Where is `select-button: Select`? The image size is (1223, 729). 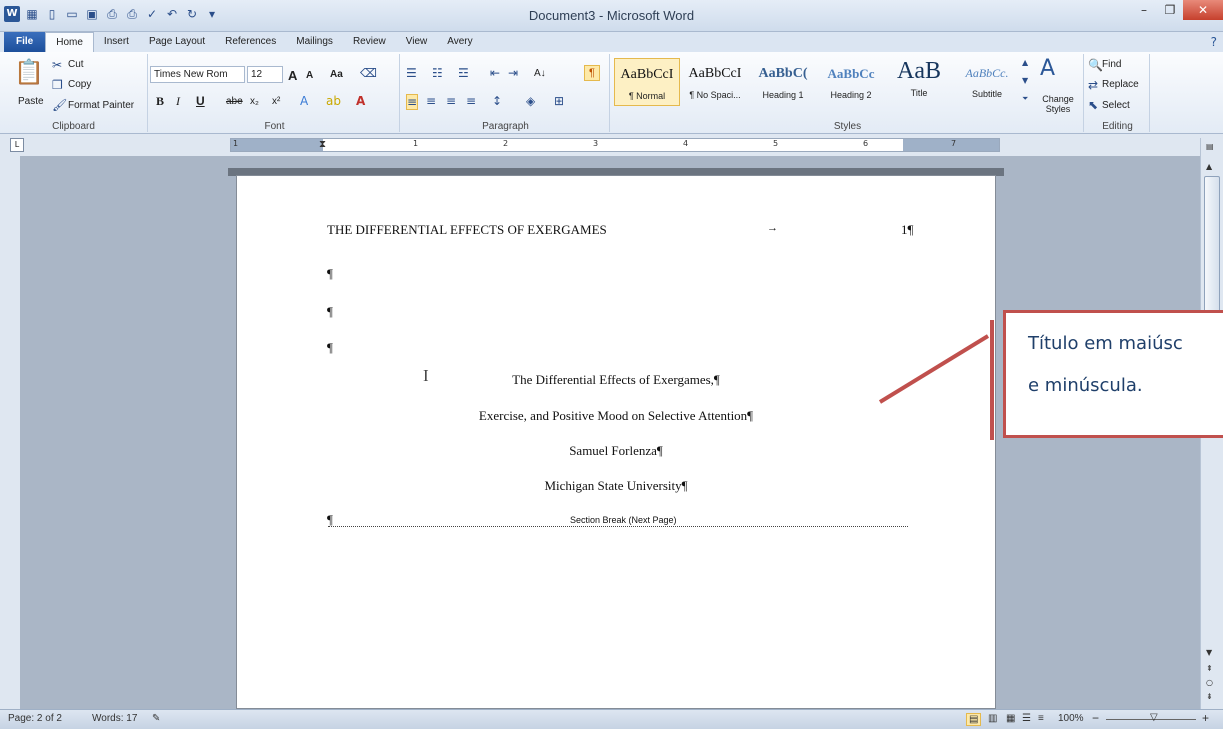 select-button: Select is located at coordinates (1116, 105).